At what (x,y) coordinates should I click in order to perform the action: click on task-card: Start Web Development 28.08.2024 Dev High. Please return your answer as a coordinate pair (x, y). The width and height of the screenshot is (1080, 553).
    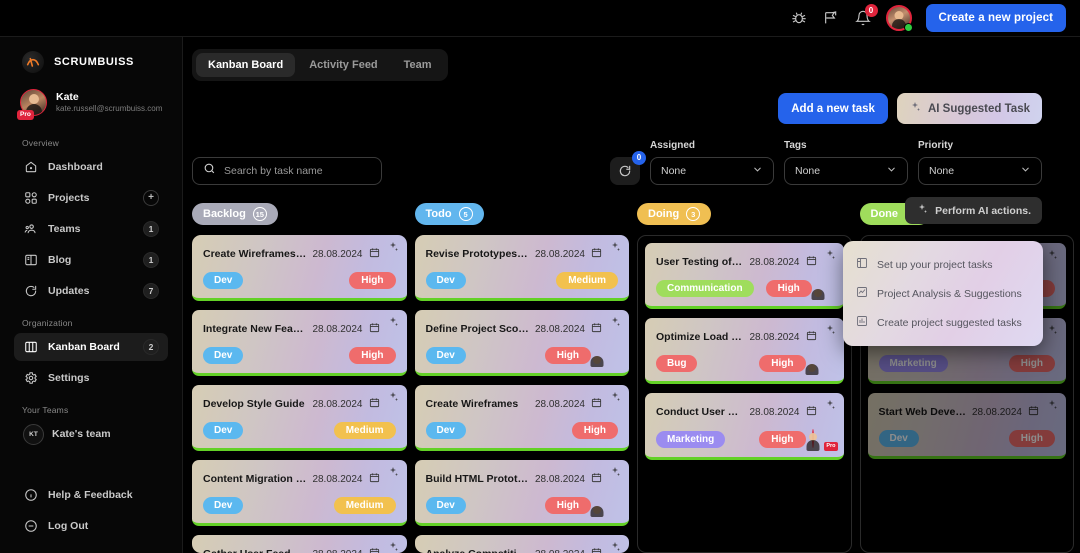
    Looking at the image, I should click on (966, 426).